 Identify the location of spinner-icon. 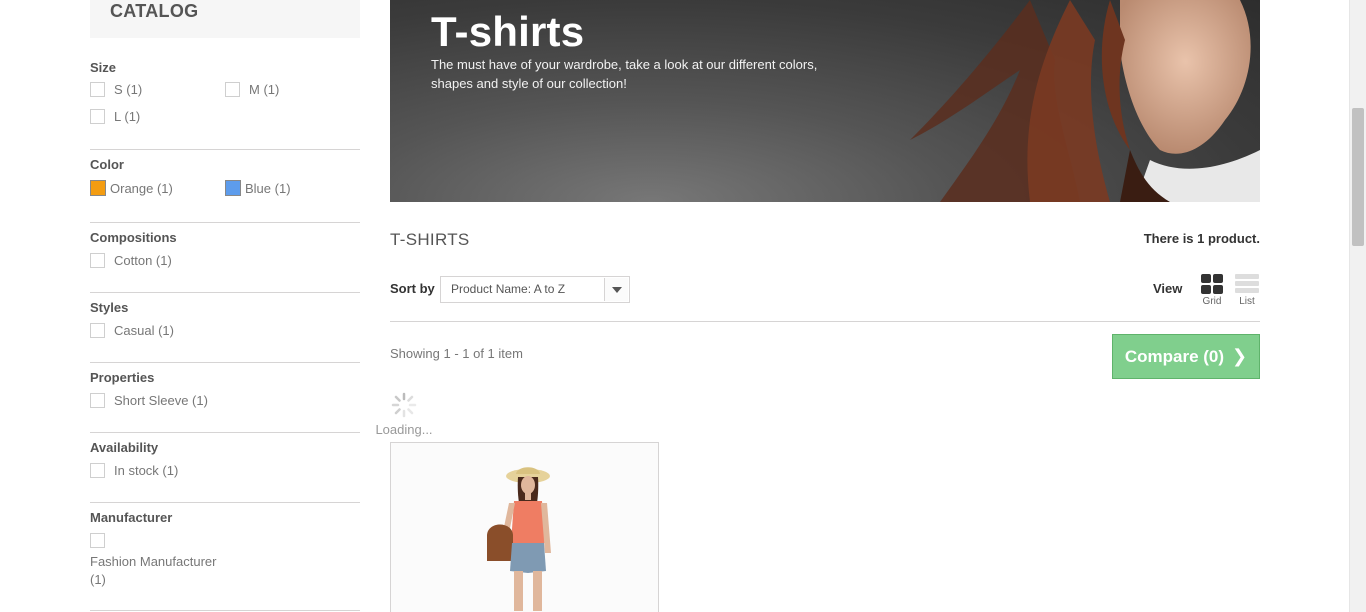
(404, 405).